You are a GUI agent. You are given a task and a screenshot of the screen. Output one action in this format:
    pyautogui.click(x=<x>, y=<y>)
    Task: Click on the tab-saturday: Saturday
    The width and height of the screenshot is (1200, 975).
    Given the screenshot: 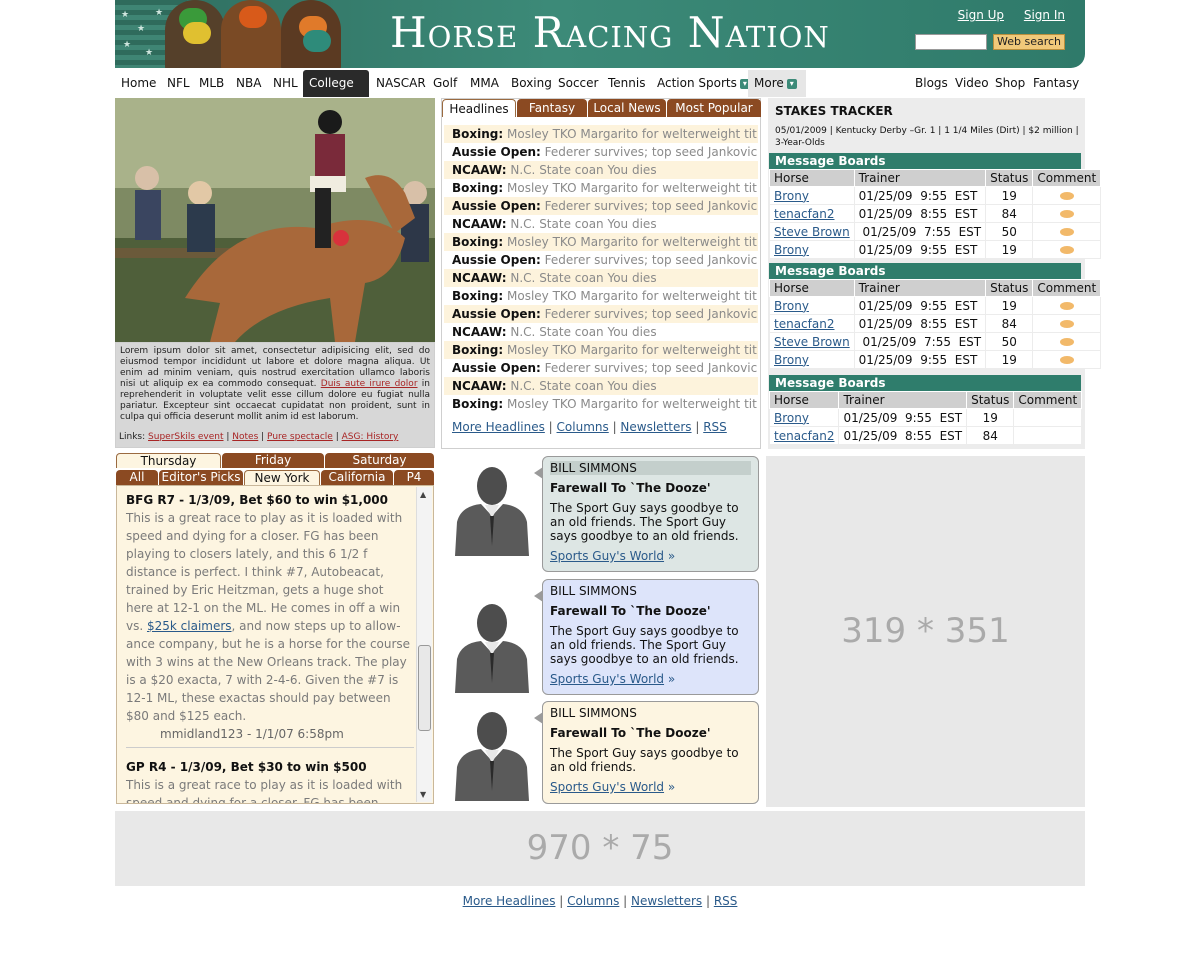 What is the action you would take?
    pyautogui.click(x=379, y=460)
    